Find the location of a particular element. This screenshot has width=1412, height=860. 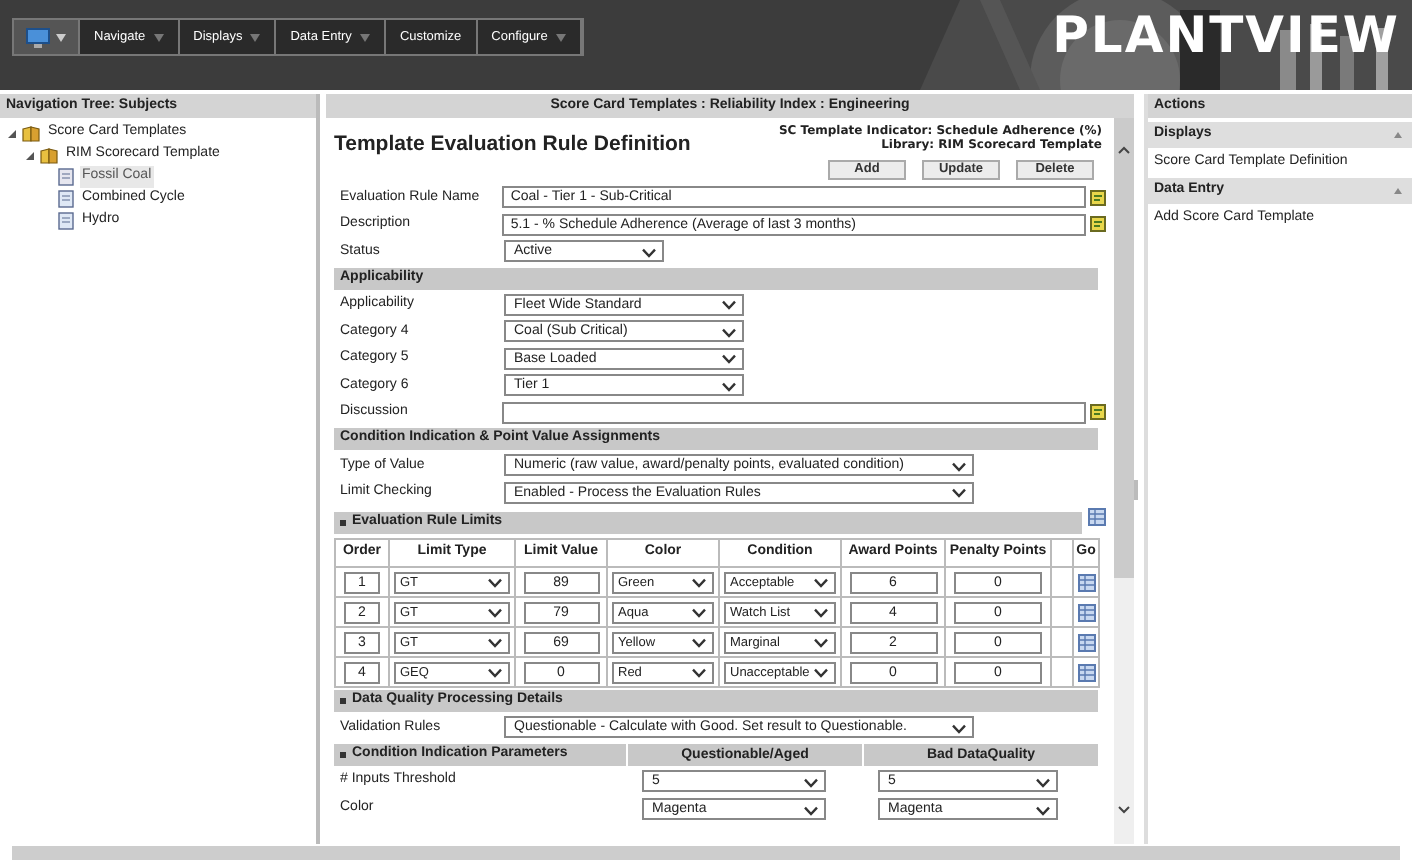

scroll-up-icon is located at coordinates (1124, 150).